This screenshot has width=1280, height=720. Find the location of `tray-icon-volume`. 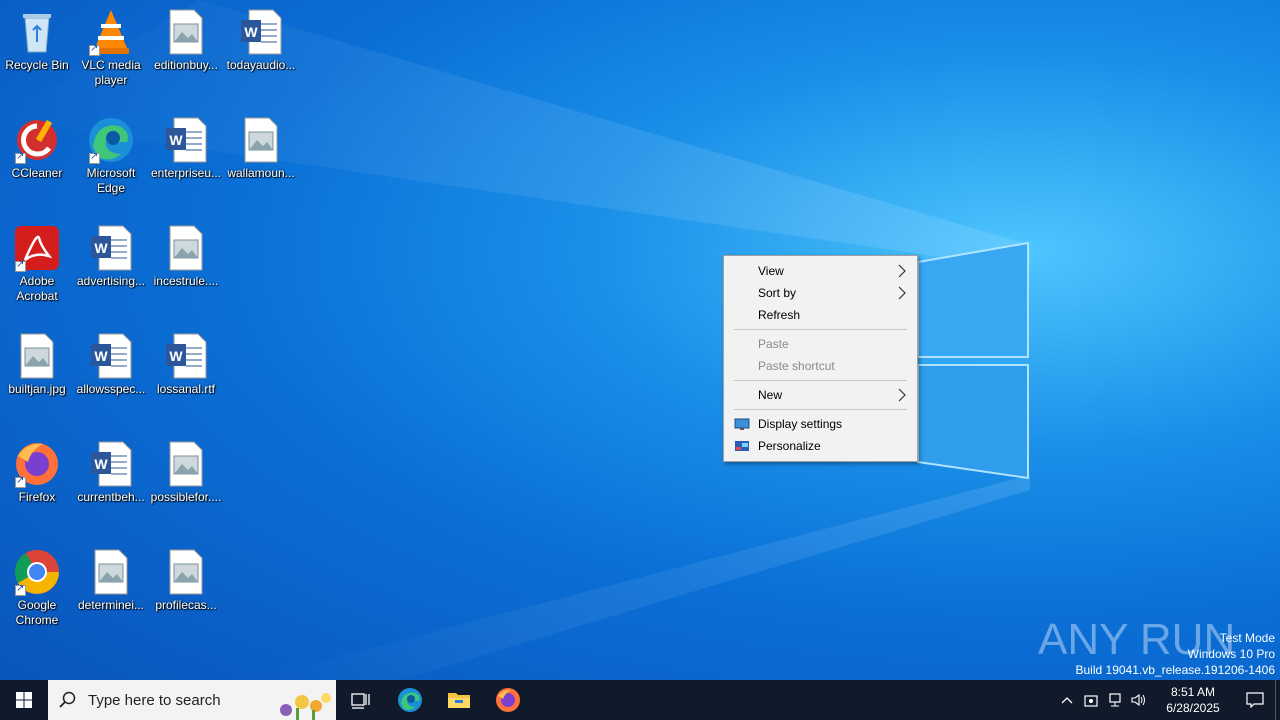

tray-icon-volume is located at coordinates (1139, 700).